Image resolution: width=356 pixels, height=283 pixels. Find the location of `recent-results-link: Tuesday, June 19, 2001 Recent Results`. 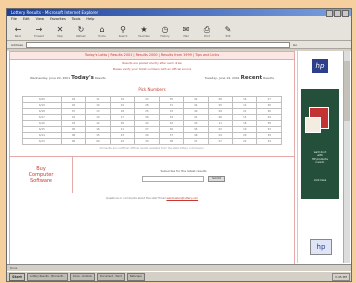

recent-results-link: Tuesday, June 19, 2001 Recent Results is located at coordinates (239, 78).